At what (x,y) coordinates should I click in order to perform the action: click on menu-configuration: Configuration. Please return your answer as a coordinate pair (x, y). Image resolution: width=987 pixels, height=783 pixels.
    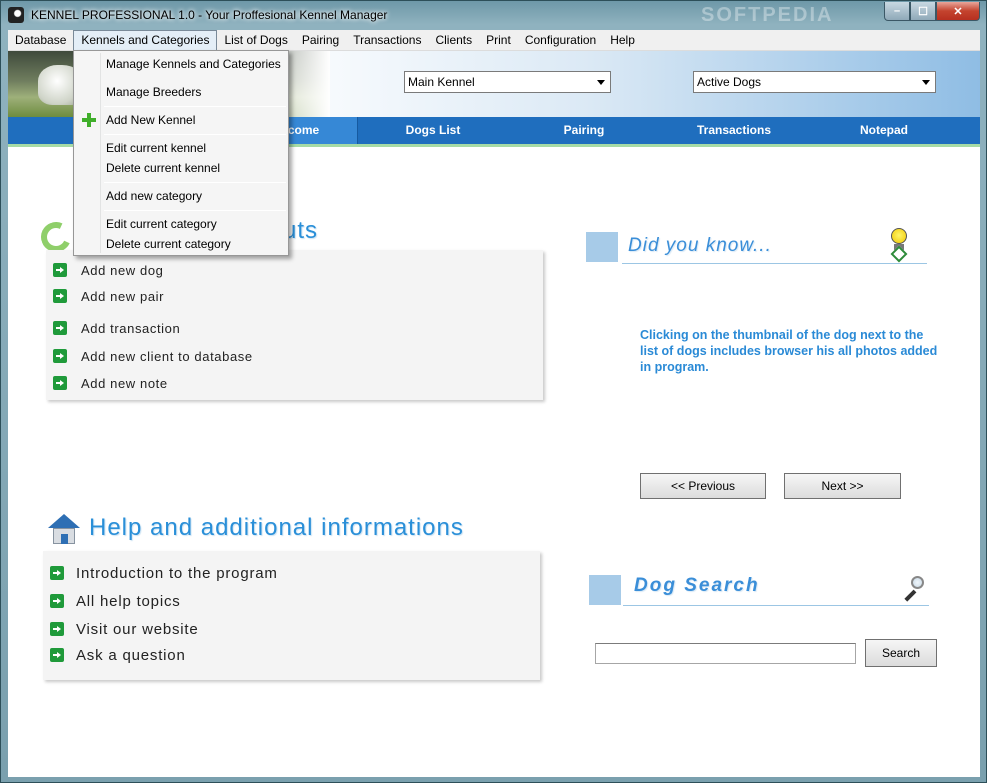
    Looking at the image, I should click on (560, 40).